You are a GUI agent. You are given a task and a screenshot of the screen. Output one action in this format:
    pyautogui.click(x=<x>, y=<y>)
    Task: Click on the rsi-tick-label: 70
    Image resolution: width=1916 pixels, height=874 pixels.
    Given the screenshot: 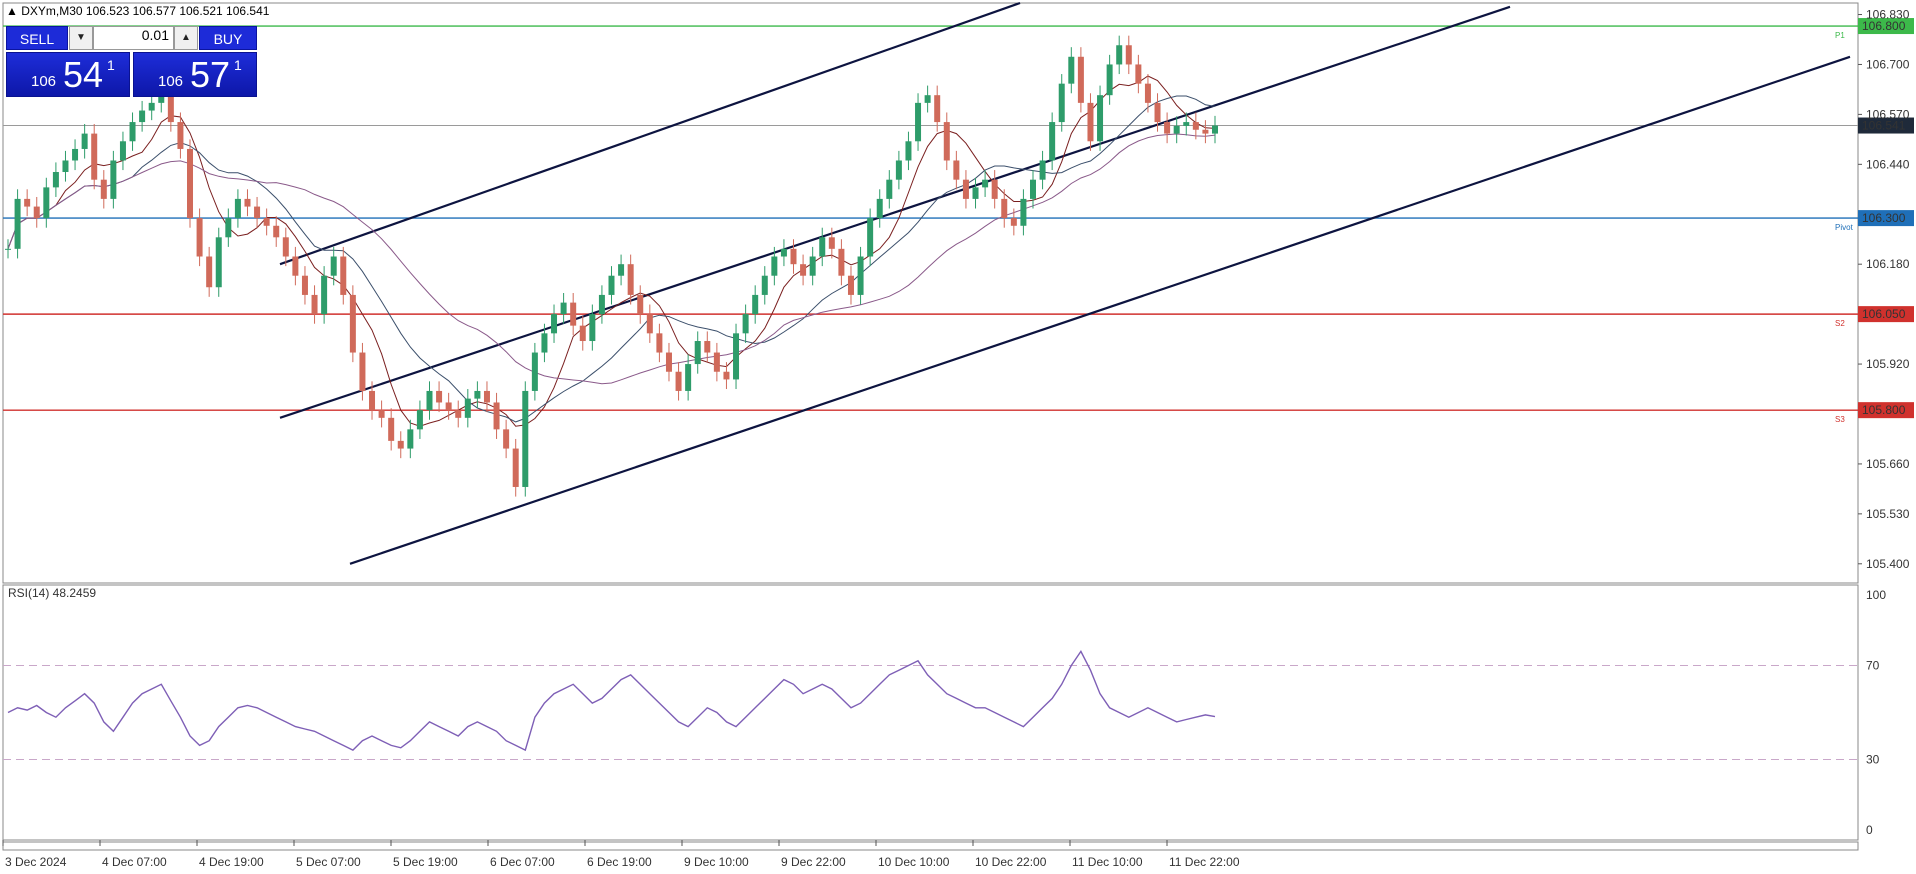 What is the action you would take?
    pyautogui.click(x=1873, y=666)
    